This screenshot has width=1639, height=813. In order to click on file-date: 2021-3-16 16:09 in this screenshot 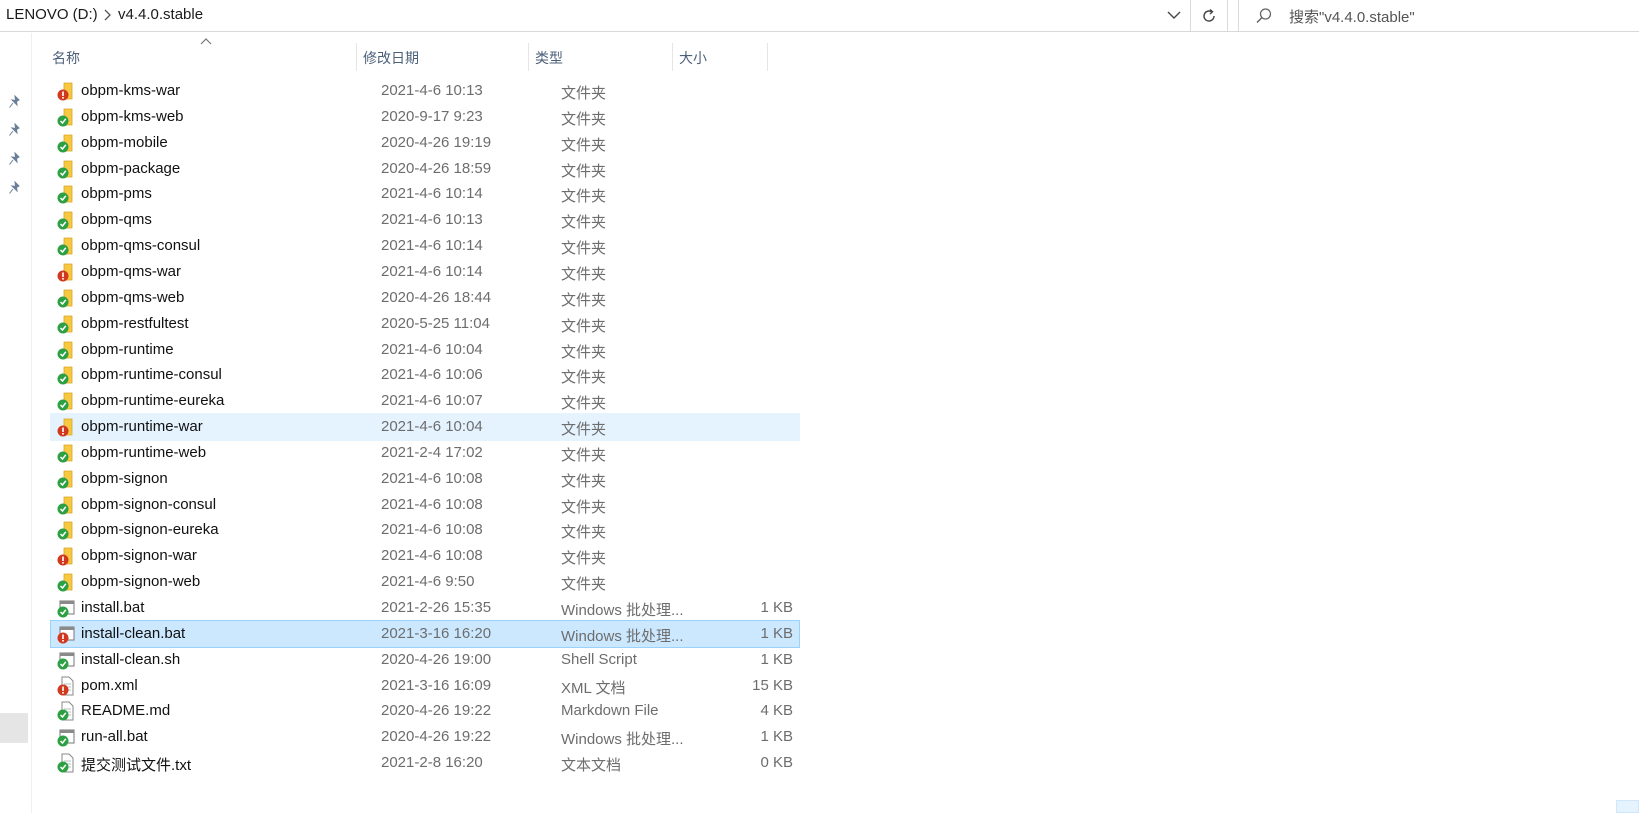, I will do `click(436, 685)`.